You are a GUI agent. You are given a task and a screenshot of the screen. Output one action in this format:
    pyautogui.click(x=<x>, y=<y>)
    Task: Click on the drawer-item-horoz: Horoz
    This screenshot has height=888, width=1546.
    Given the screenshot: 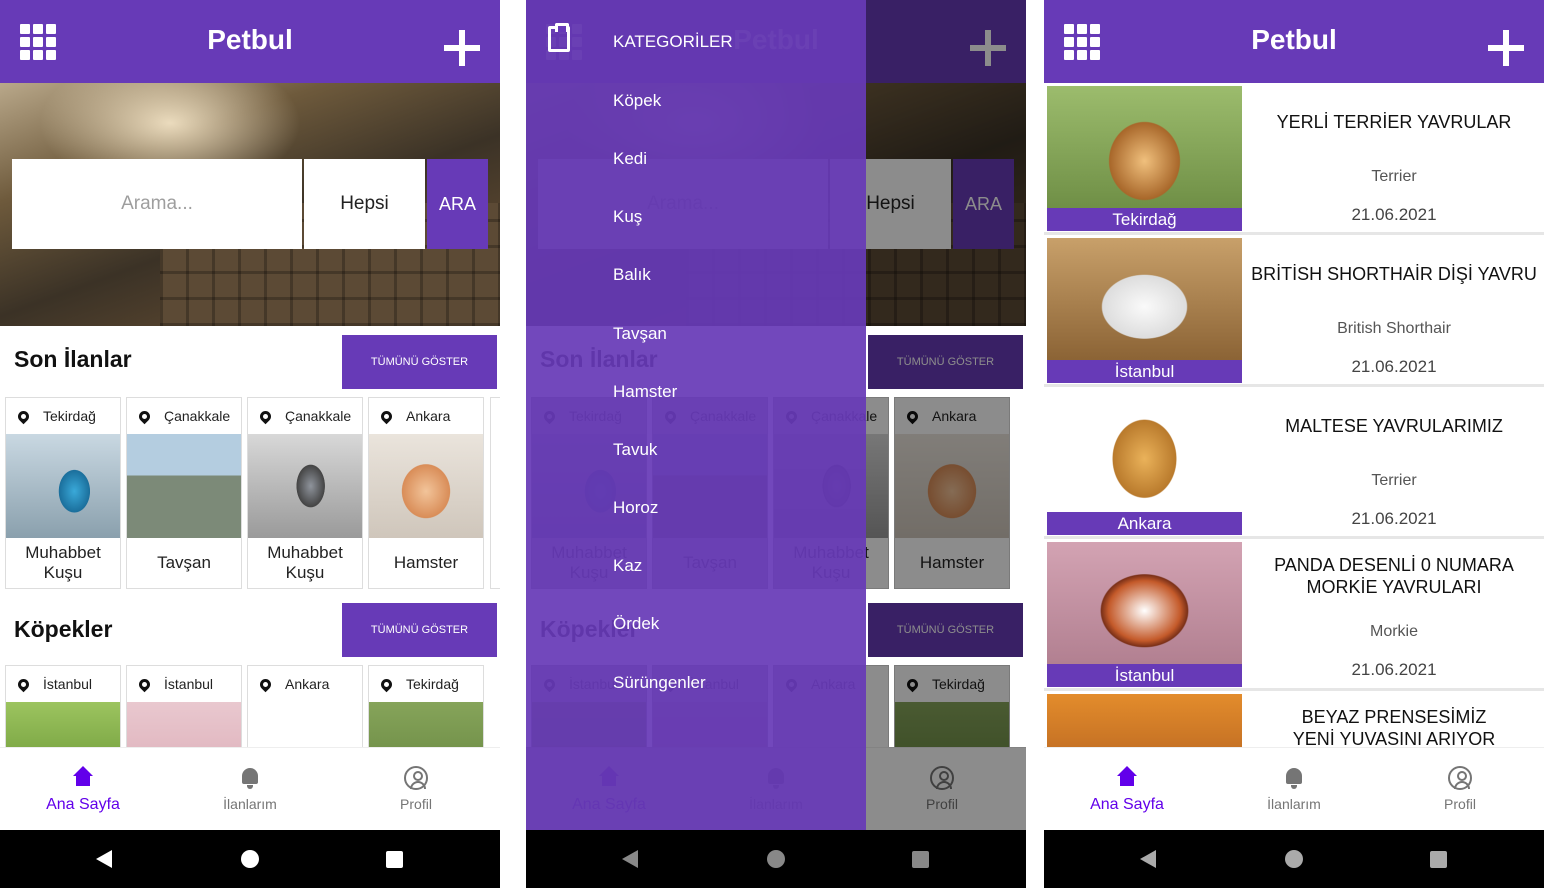 What is the action you would take?
    pyautogui.click(x=635, y=508)
    